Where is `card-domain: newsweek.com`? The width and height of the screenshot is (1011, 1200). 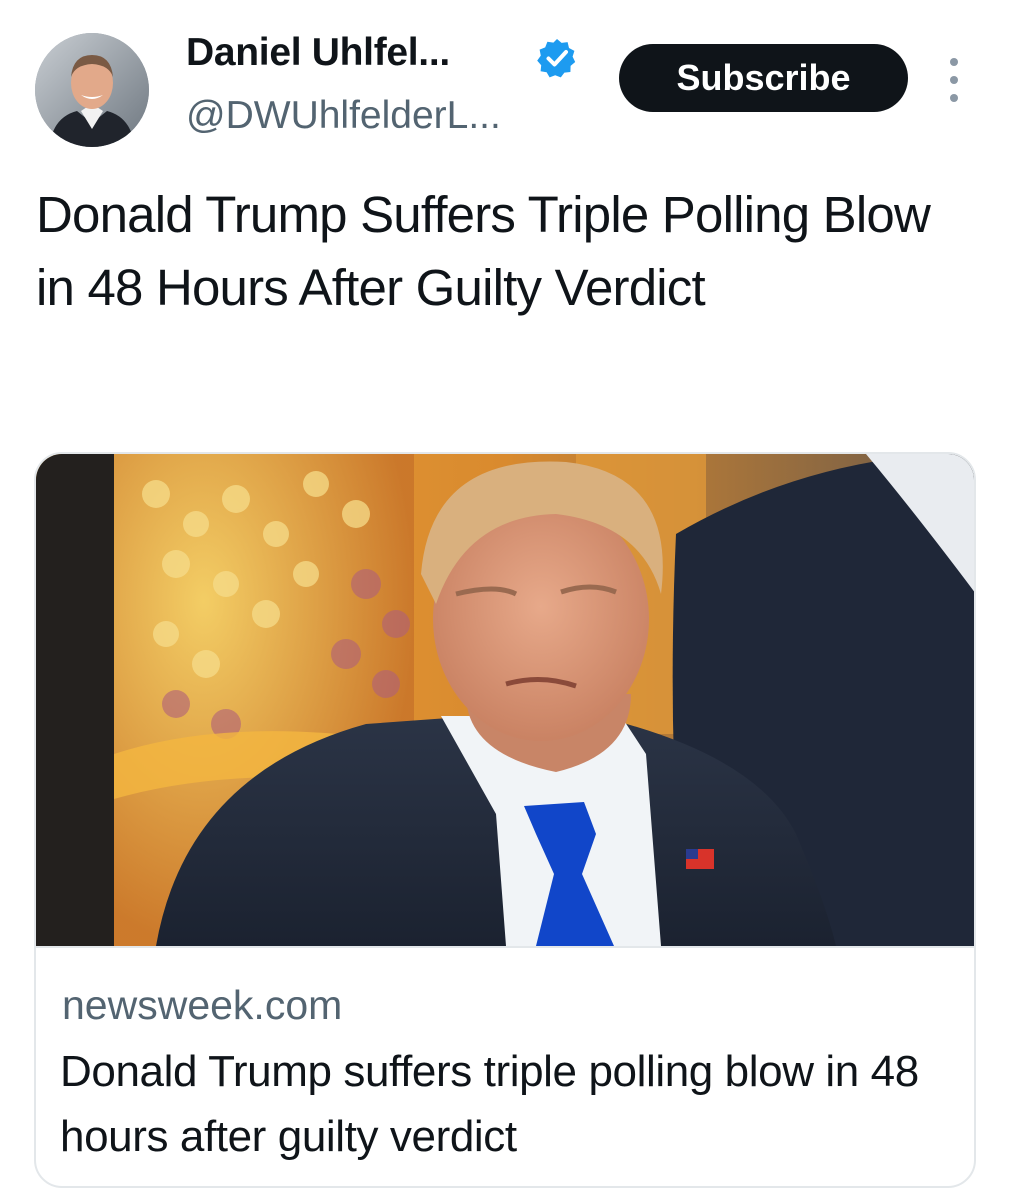
card-domain: newsweek.com is located at coordinates (202, 1005).